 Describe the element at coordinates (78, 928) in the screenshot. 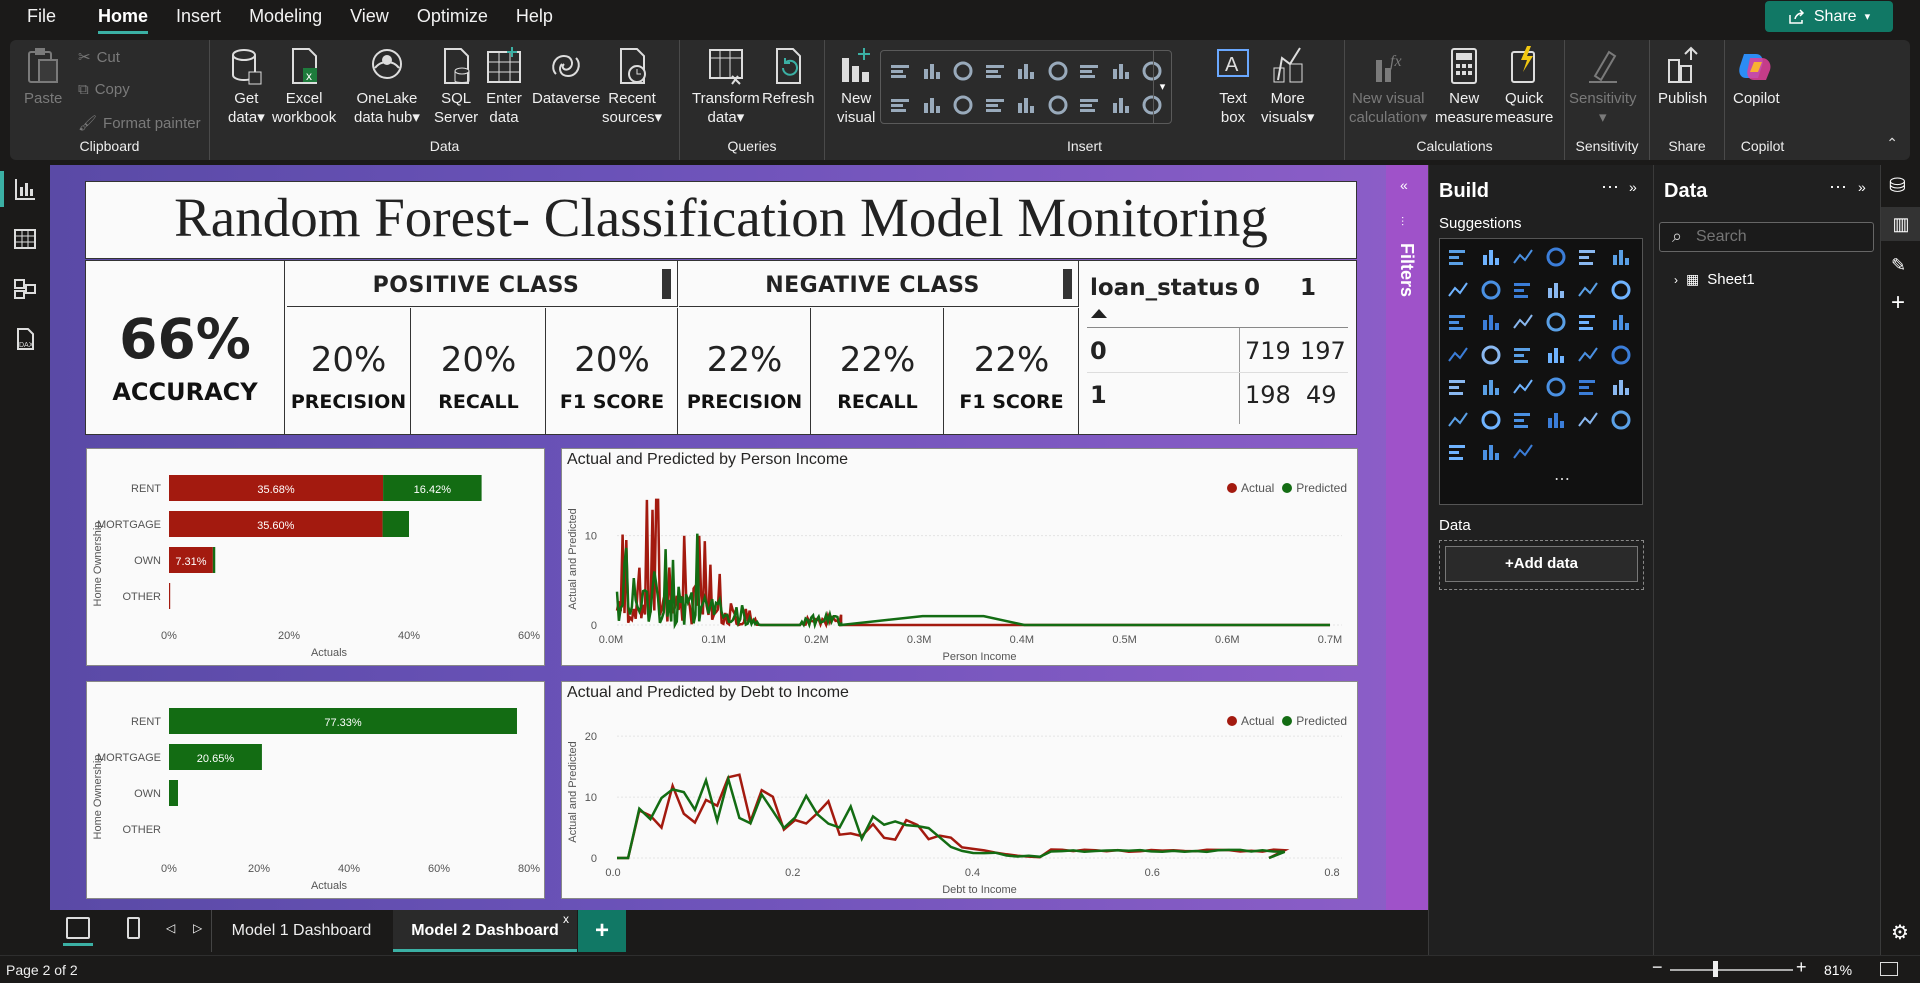

I see `desktop-layout-icon` at that location.